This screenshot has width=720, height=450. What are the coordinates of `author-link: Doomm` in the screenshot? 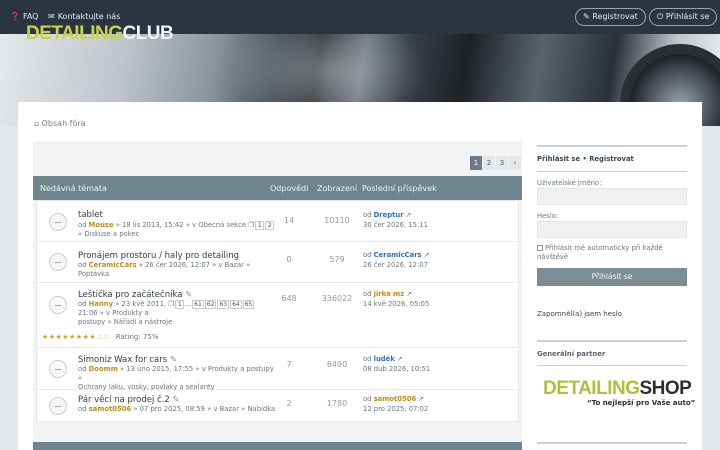 It's located at (103, 369).